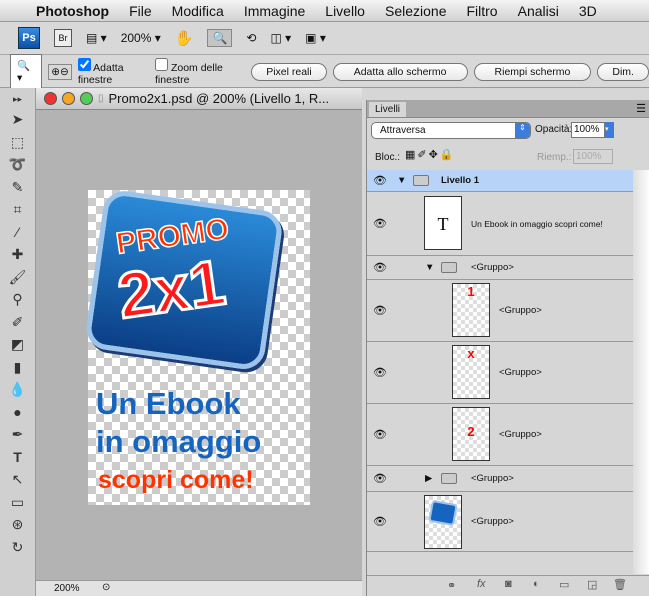  I want to click on stamp-tool-icon: ⚲, so click(17, 299).